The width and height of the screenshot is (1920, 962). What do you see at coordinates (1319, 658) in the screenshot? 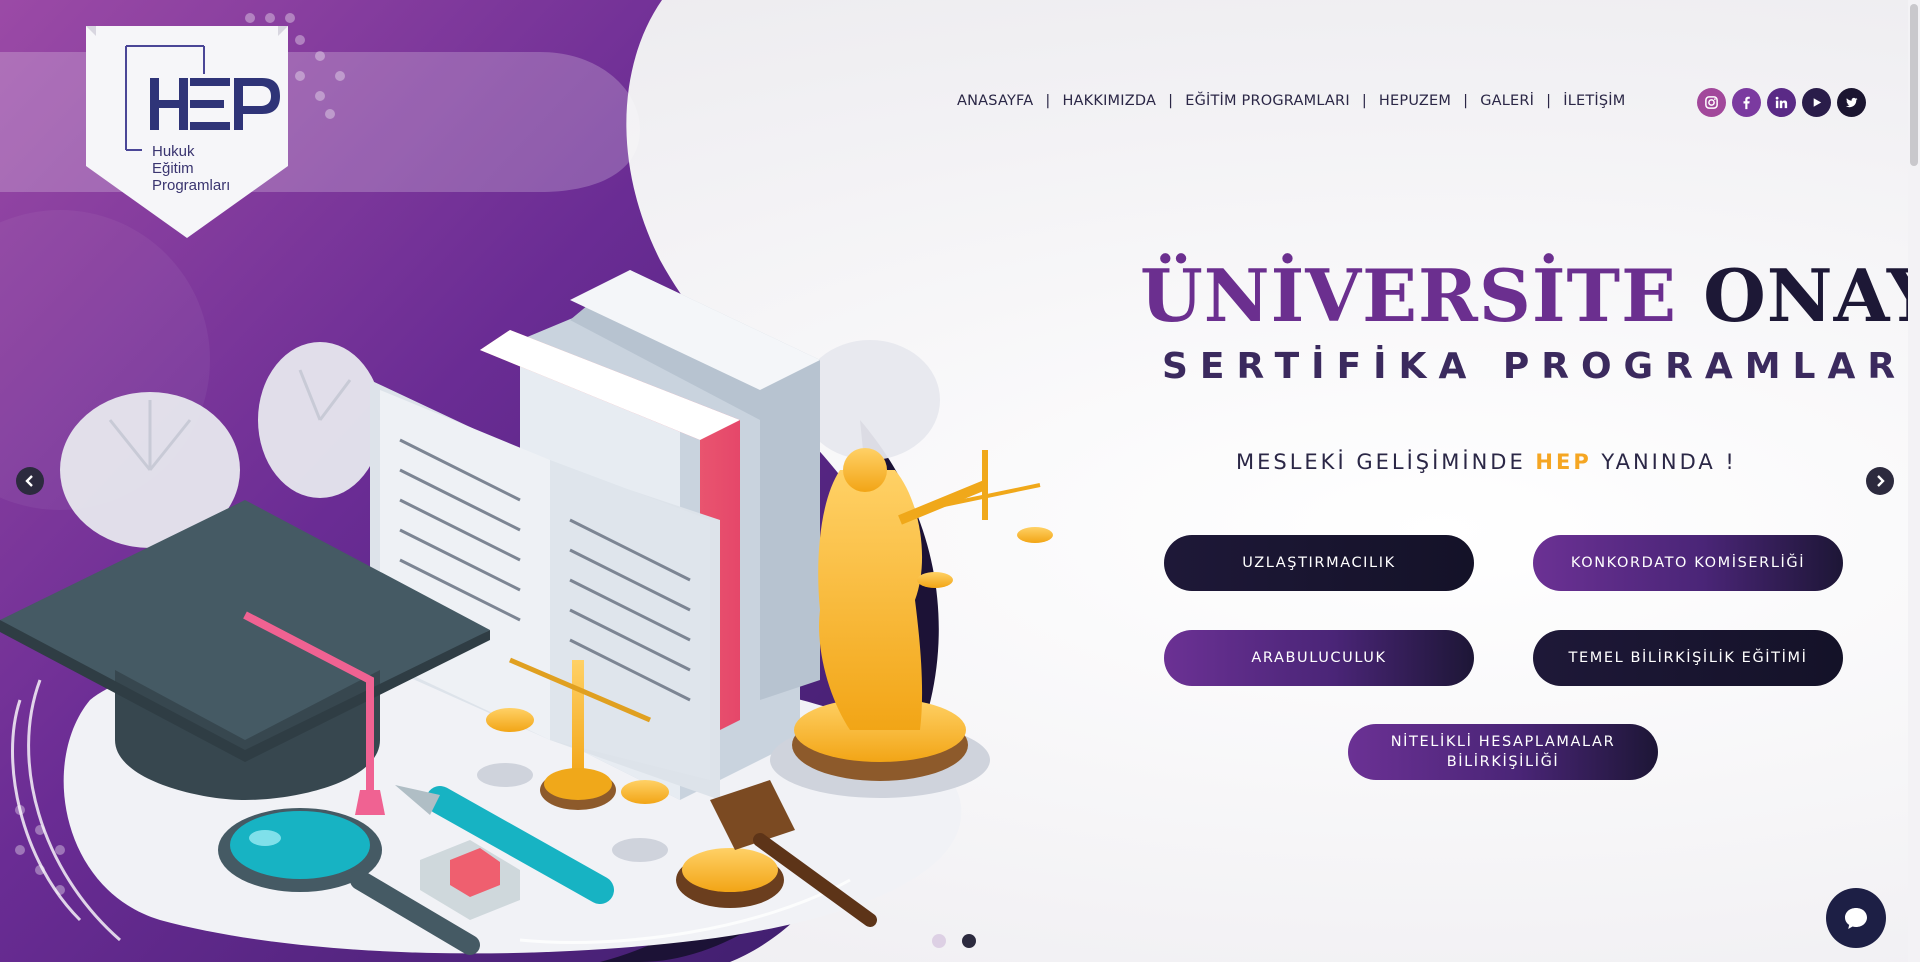
I see `arabuluculuk-button: ARABULUCULUK` at bounding box center [1319, 658].